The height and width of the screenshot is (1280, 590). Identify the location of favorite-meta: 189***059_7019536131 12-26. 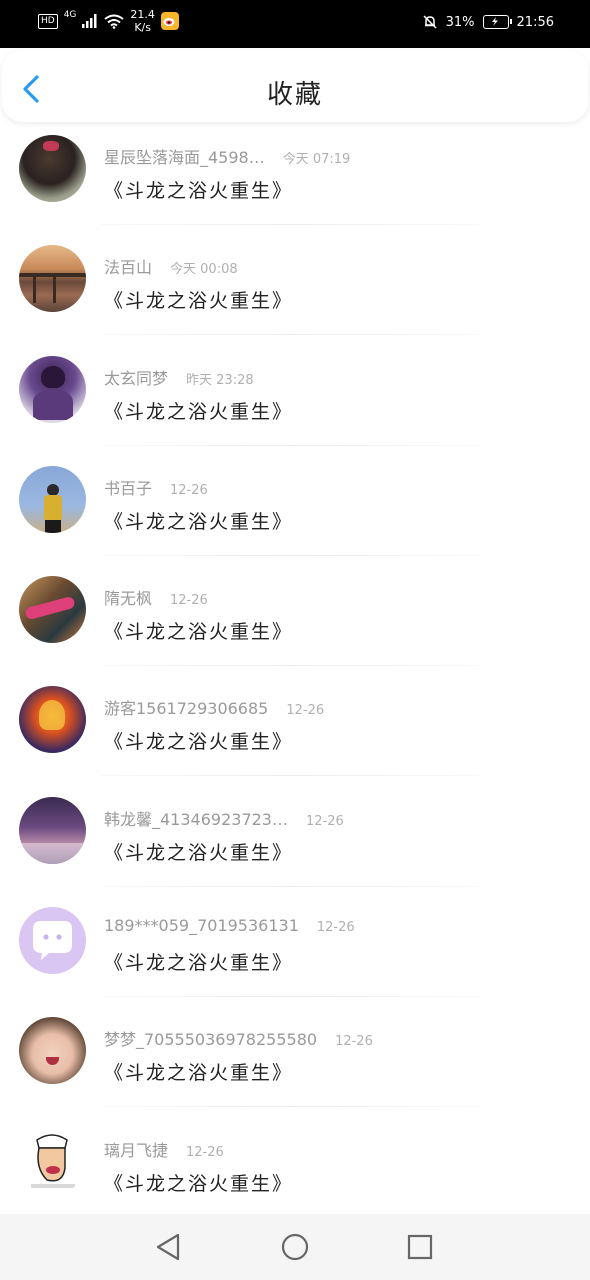
(229, 925).